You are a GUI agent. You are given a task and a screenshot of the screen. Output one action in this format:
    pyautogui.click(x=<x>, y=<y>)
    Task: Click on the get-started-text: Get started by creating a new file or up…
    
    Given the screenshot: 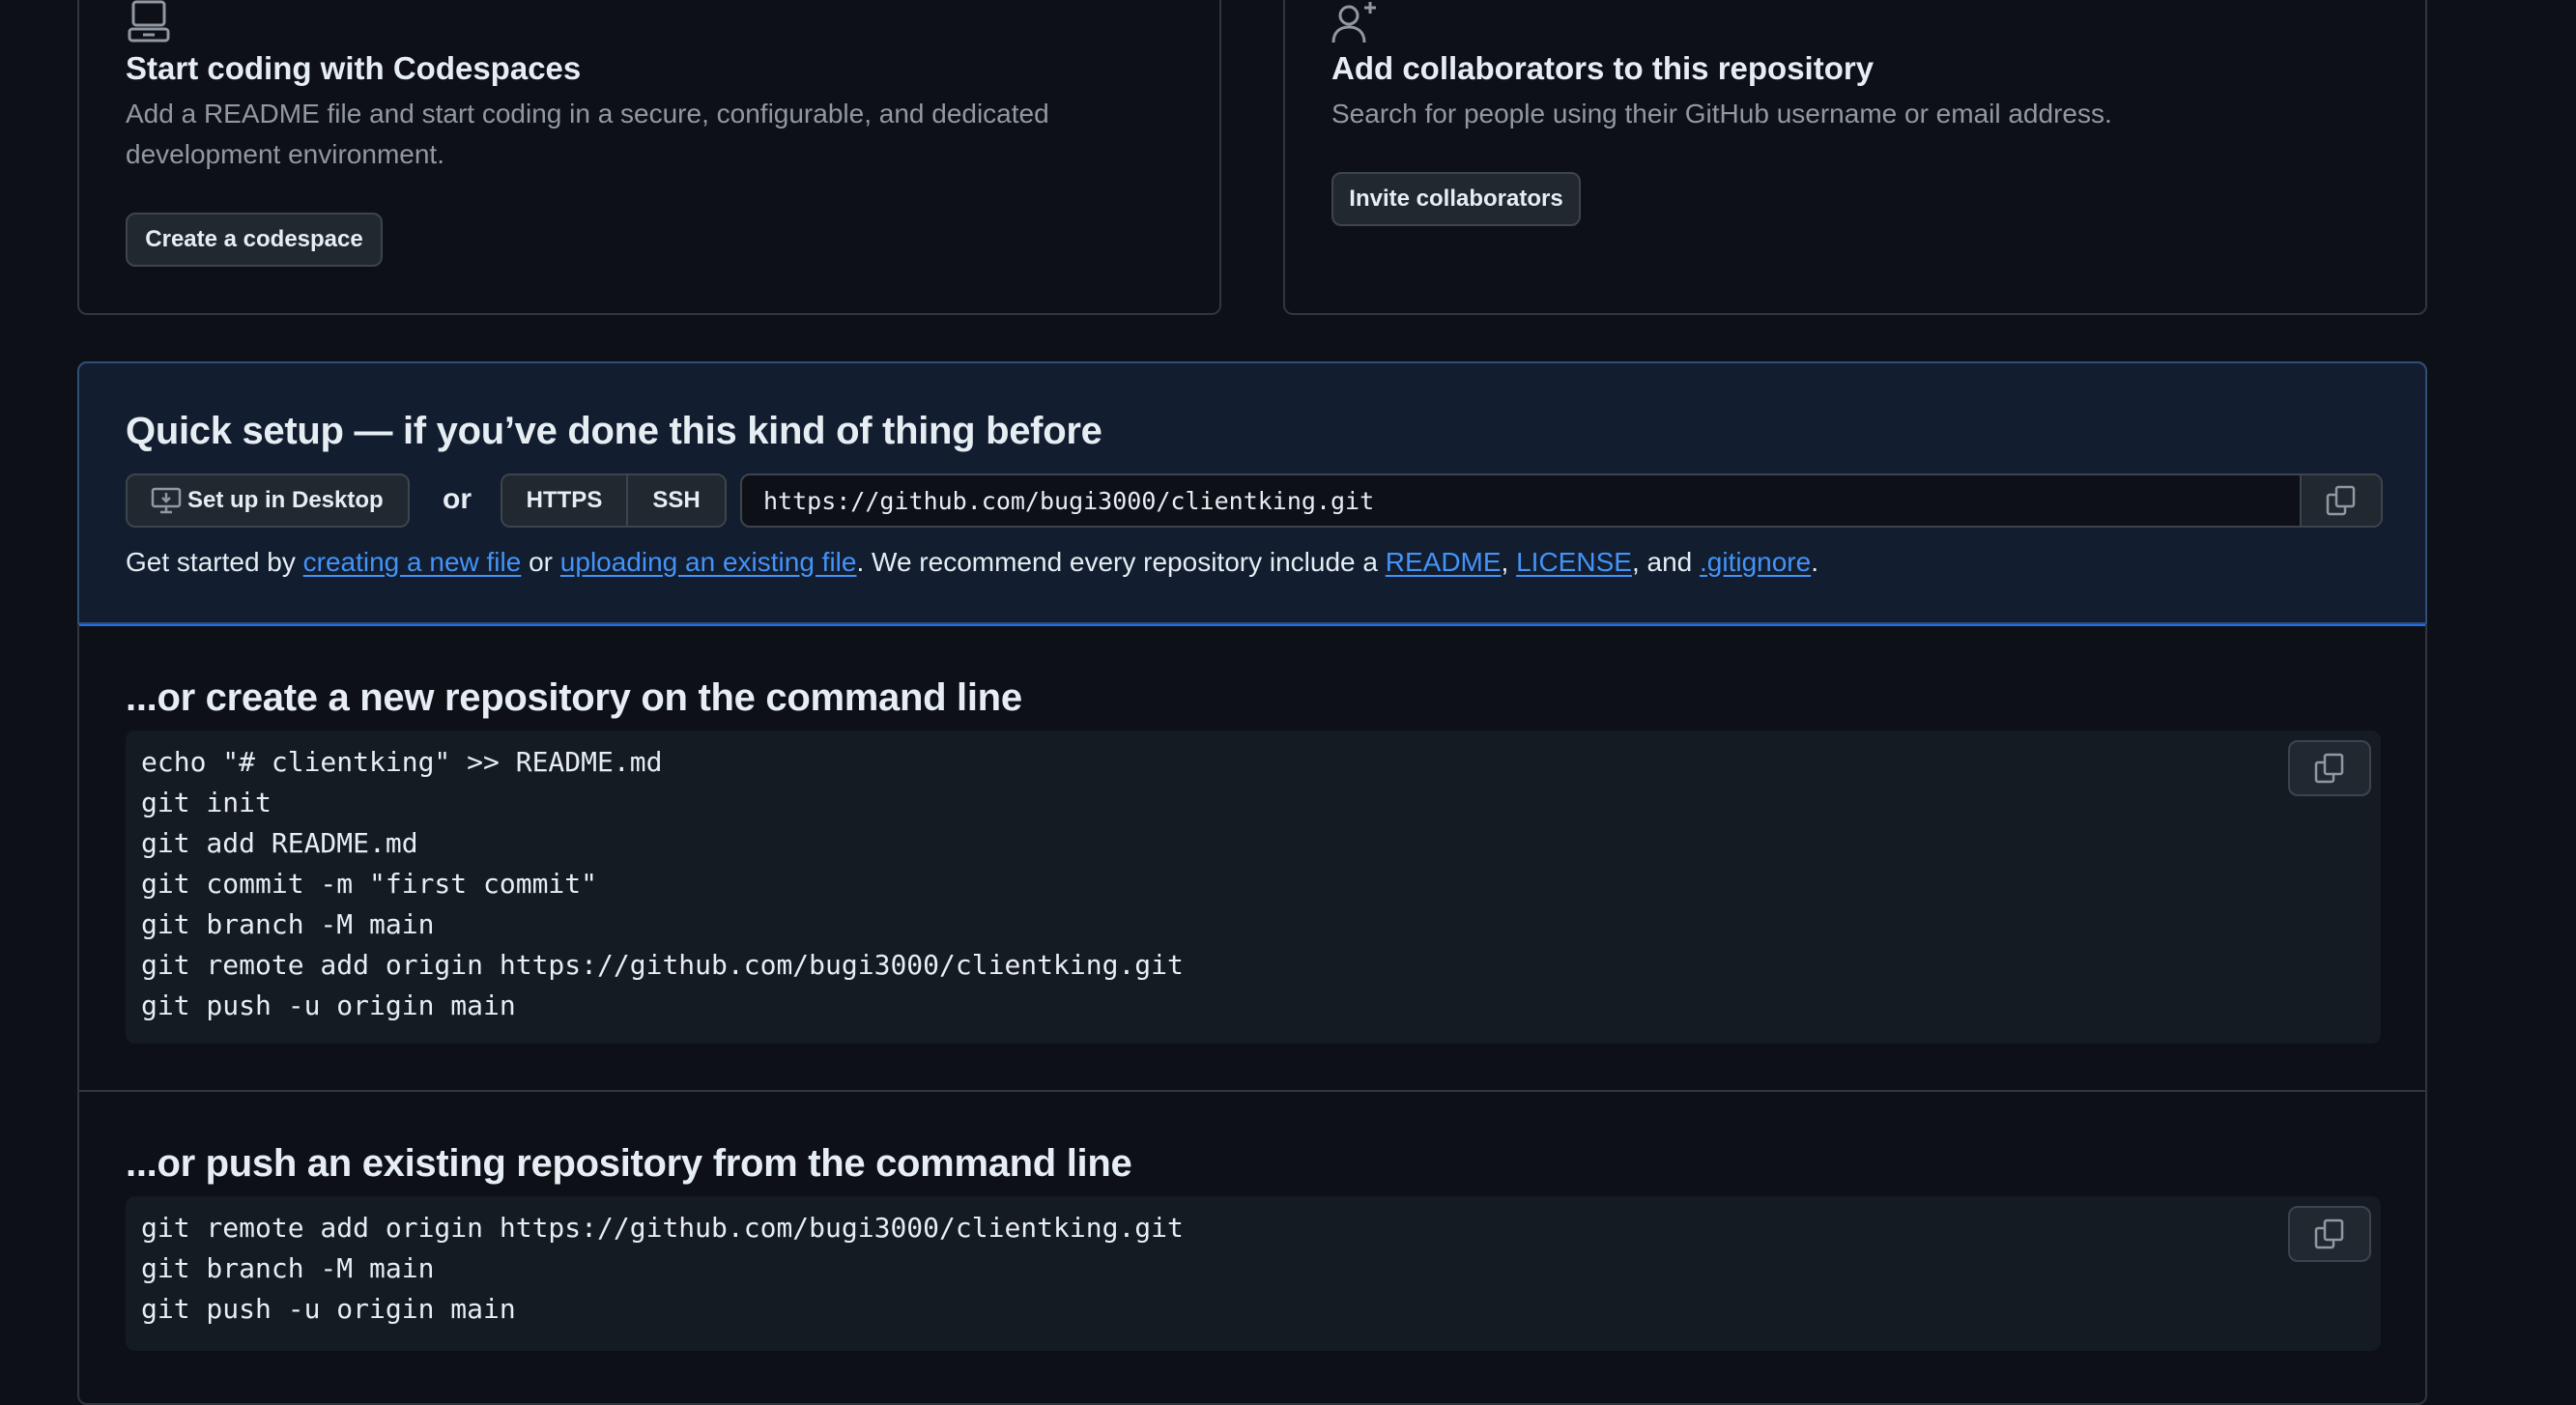 What is the action you would take?
    pyautogui.click(x=972, y=562)
    